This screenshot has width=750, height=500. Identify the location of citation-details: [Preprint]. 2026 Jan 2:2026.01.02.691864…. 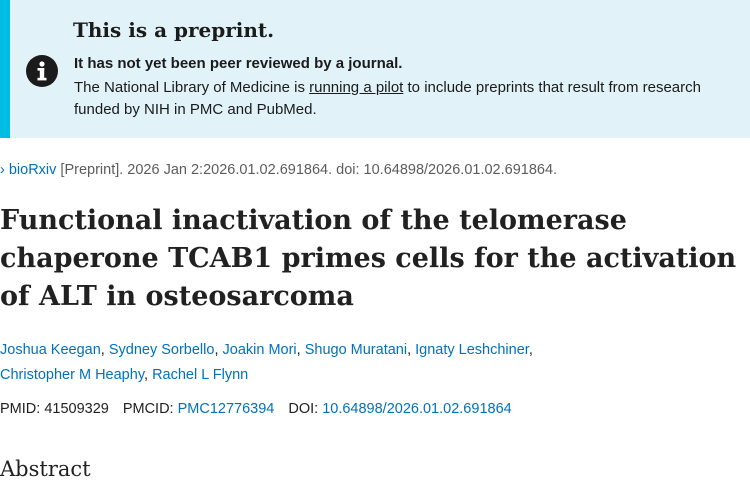
(307, 170).